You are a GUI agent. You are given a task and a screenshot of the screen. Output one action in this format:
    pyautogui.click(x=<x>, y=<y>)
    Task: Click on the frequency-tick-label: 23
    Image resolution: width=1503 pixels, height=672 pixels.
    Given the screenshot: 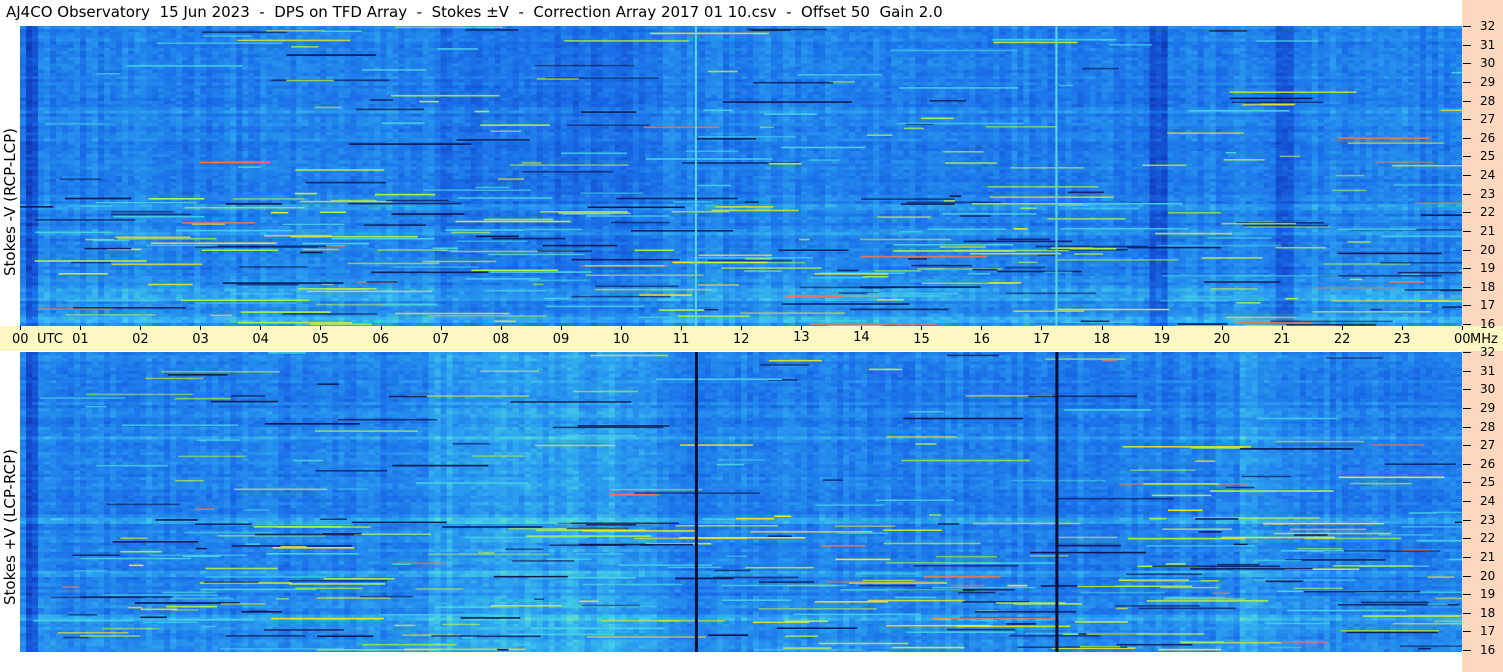 What is the action you would take?
    pyautogui.click(x=1487, y=194)
    